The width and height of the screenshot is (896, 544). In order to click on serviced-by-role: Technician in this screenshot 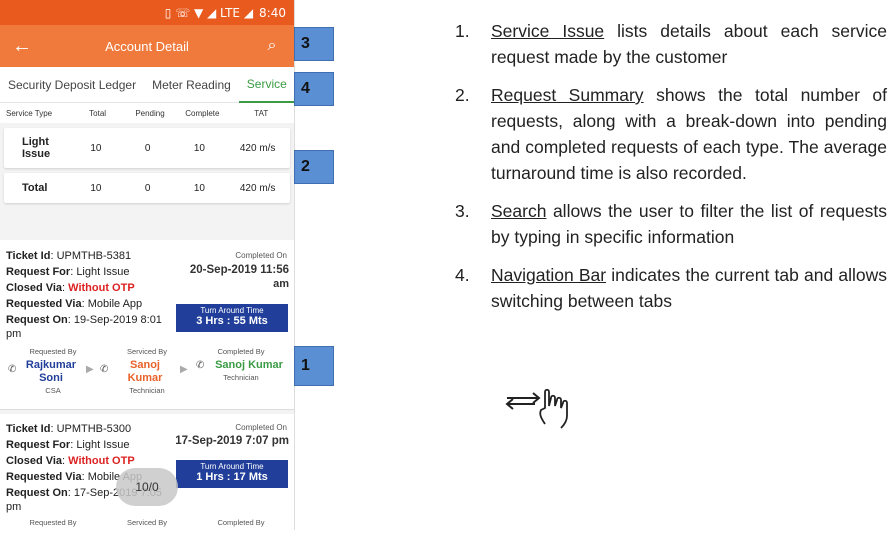, I will do `click(147, 390)`.